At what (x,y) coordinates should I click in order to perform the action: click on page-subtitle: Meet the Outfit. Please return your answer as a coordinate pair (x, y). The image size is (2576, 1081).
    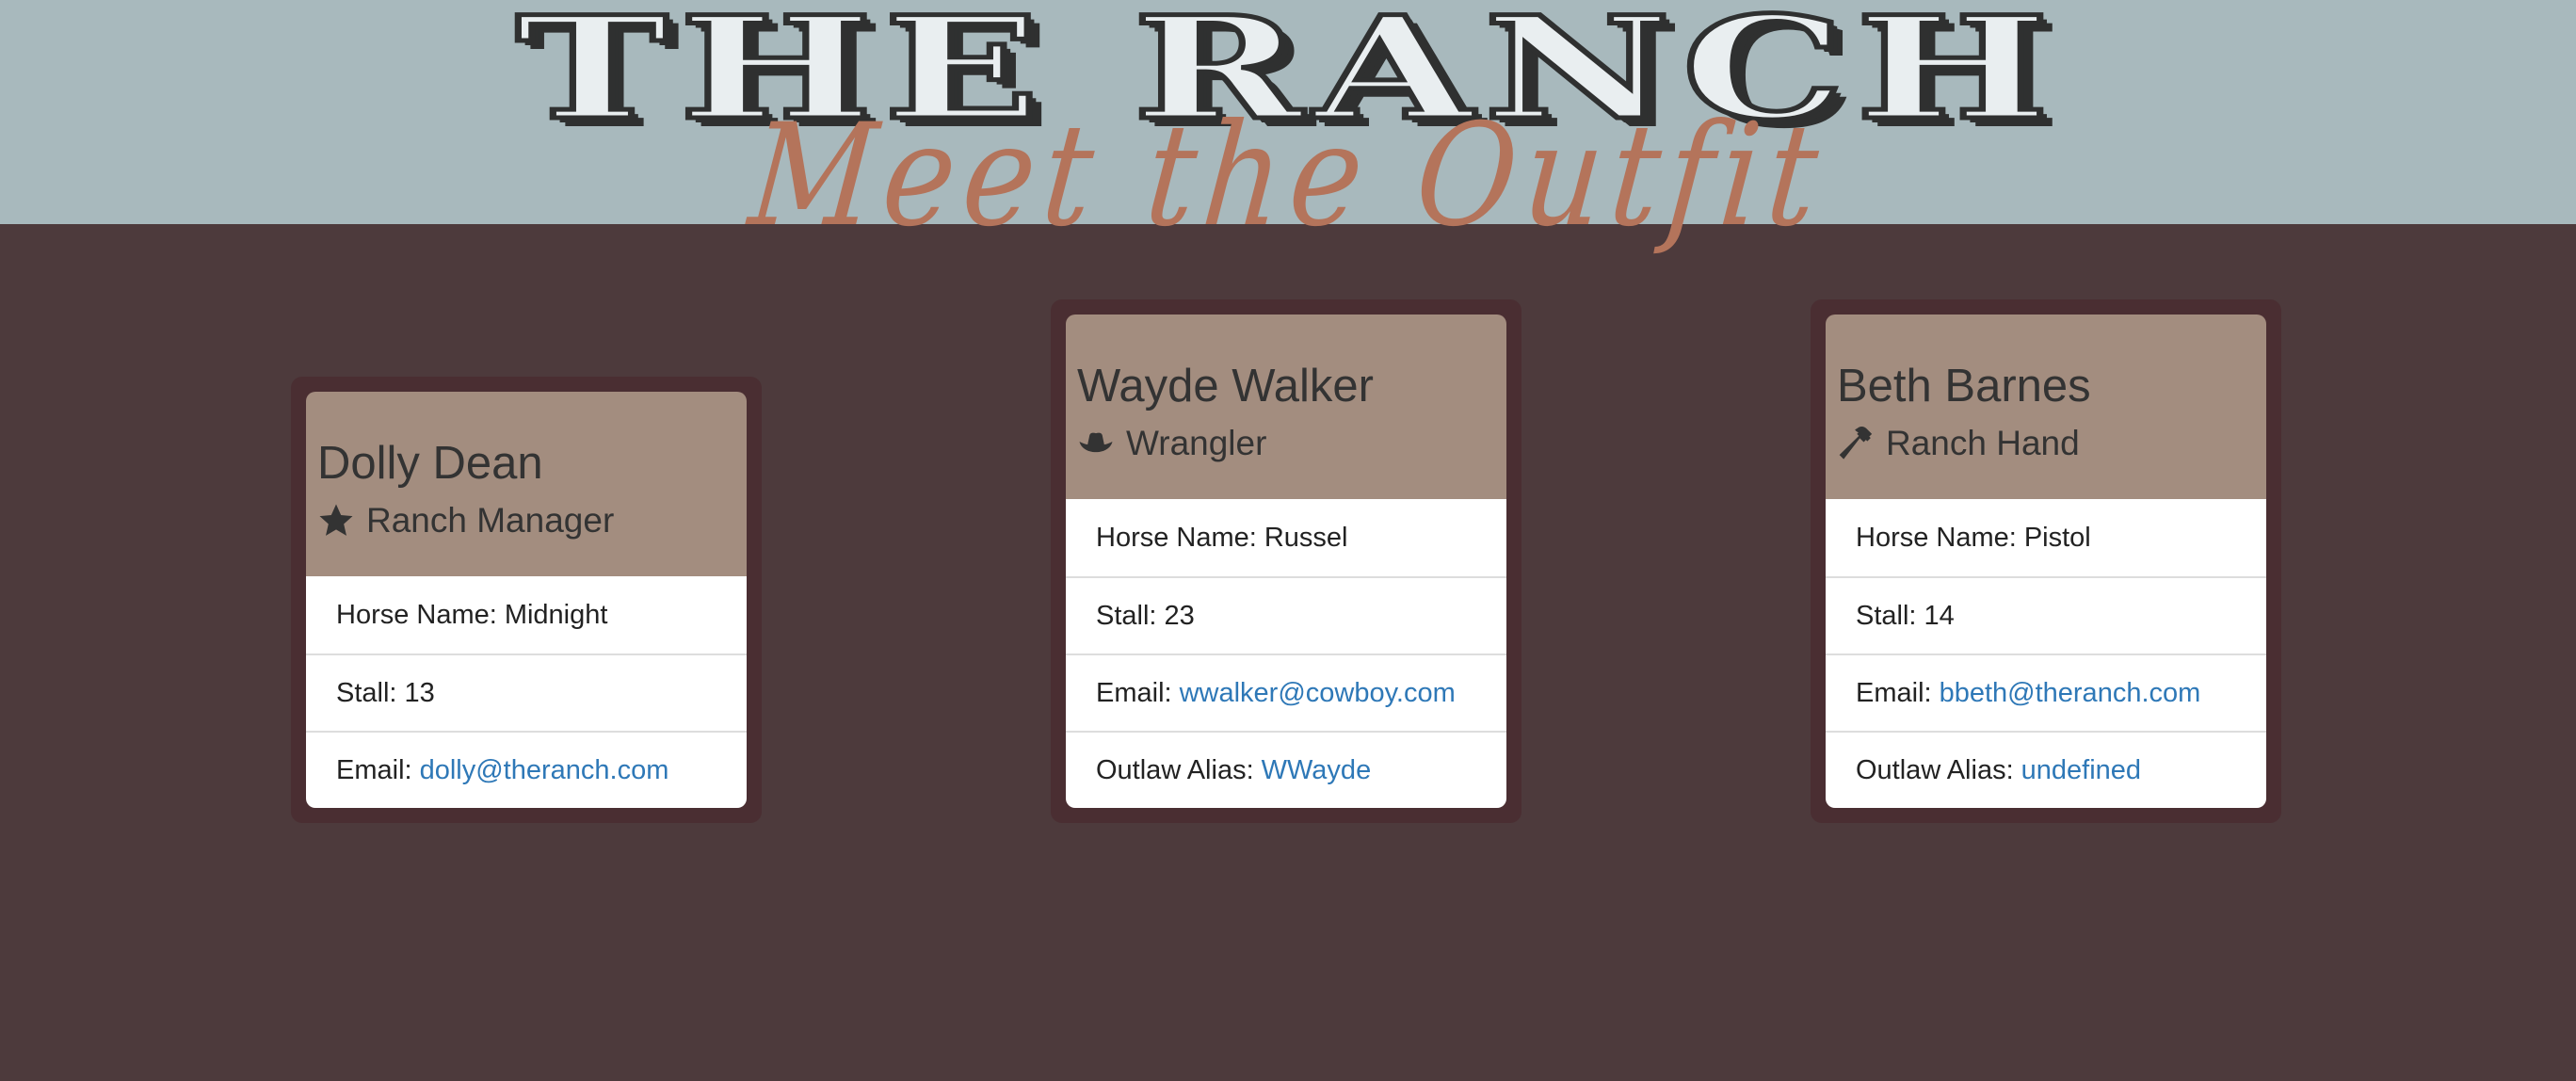
    Looking at the image, I should click on (1288, 176).